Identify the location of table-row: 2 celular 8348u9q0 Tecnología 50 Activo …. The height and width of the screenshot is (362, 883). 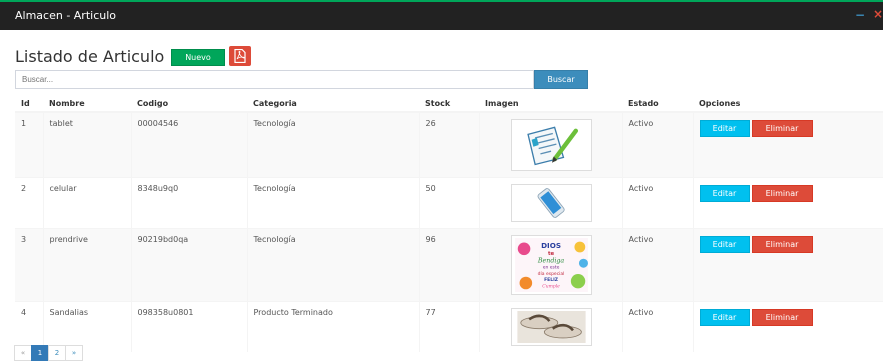
(449, 203).